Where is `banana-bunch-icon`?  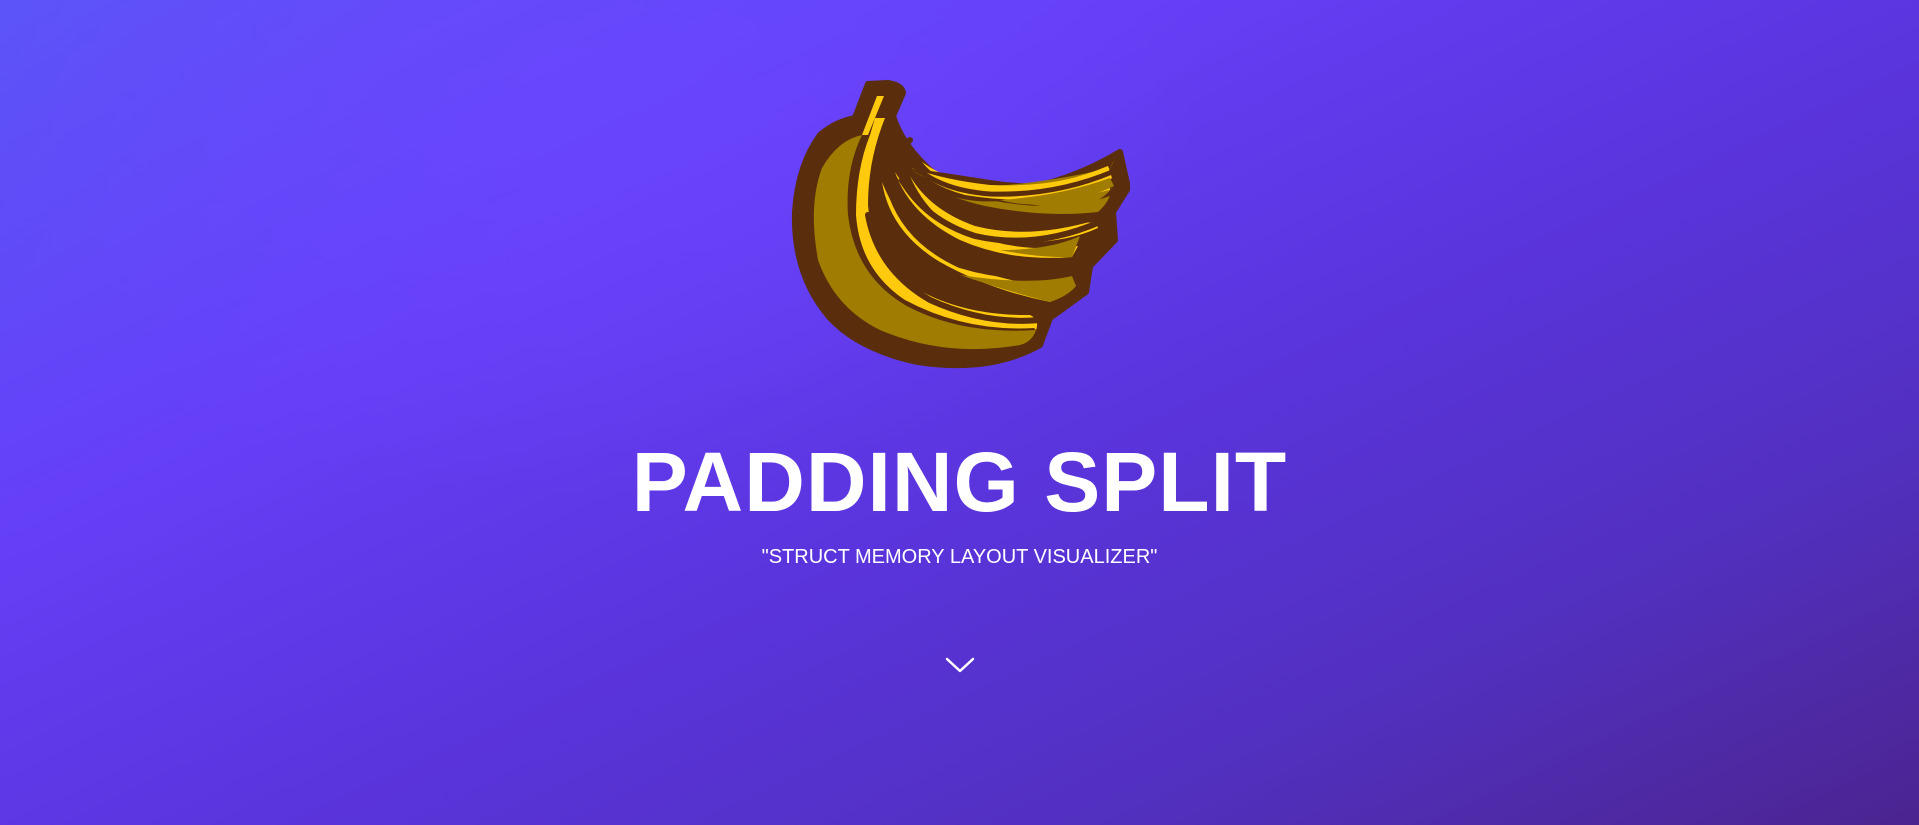
banana-bunch-icon is located at coordinates (960, 225).